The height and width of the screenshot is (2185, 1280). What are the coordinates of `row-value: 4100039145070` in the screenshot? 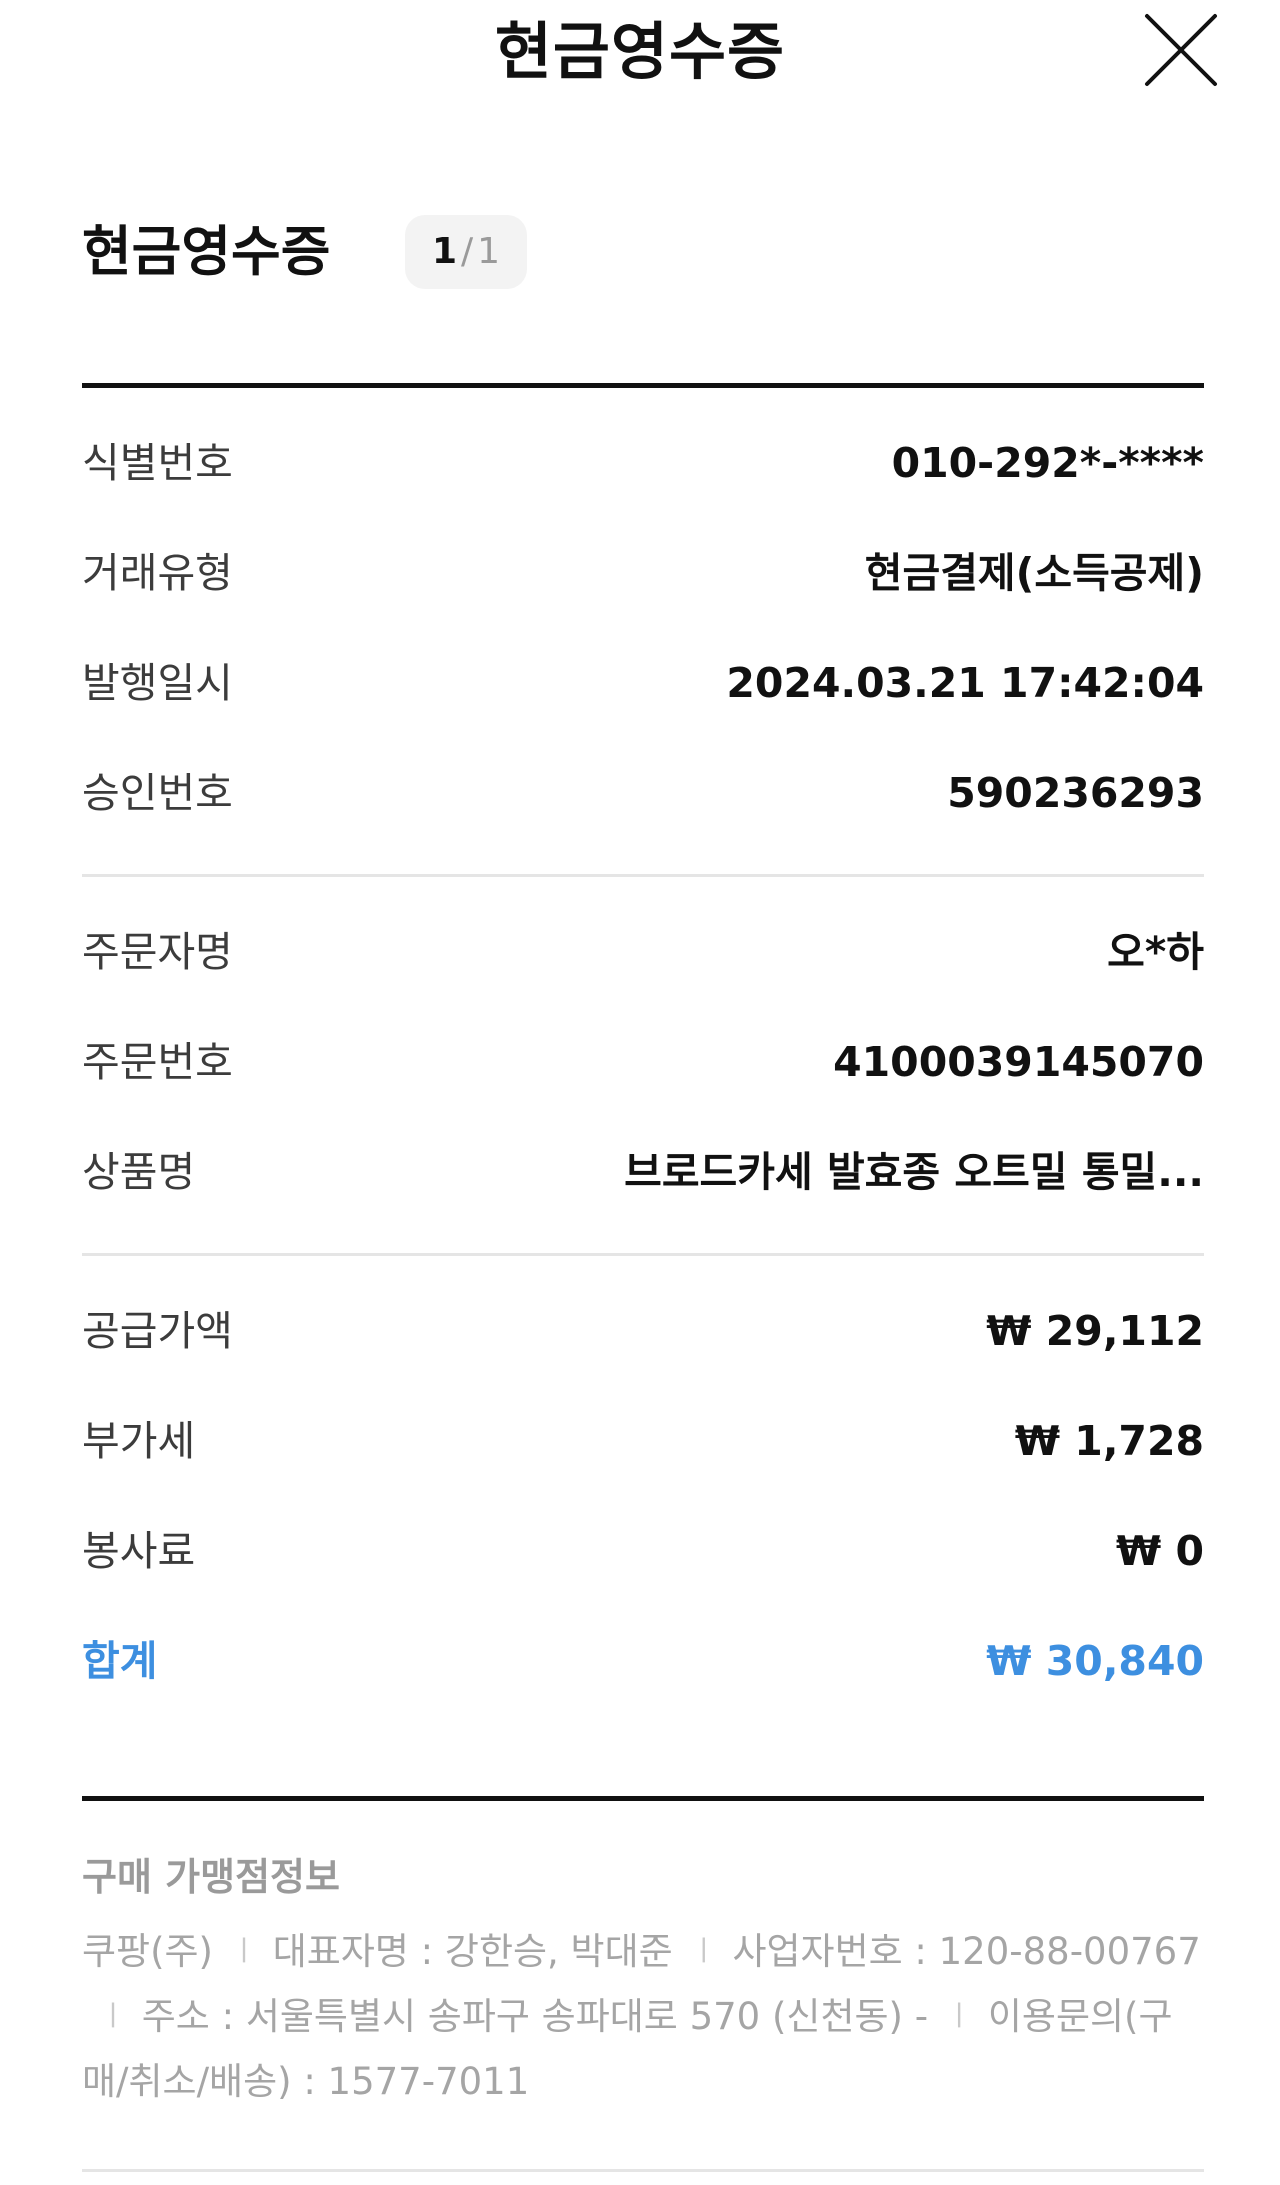 It's located at (1018, 1062).